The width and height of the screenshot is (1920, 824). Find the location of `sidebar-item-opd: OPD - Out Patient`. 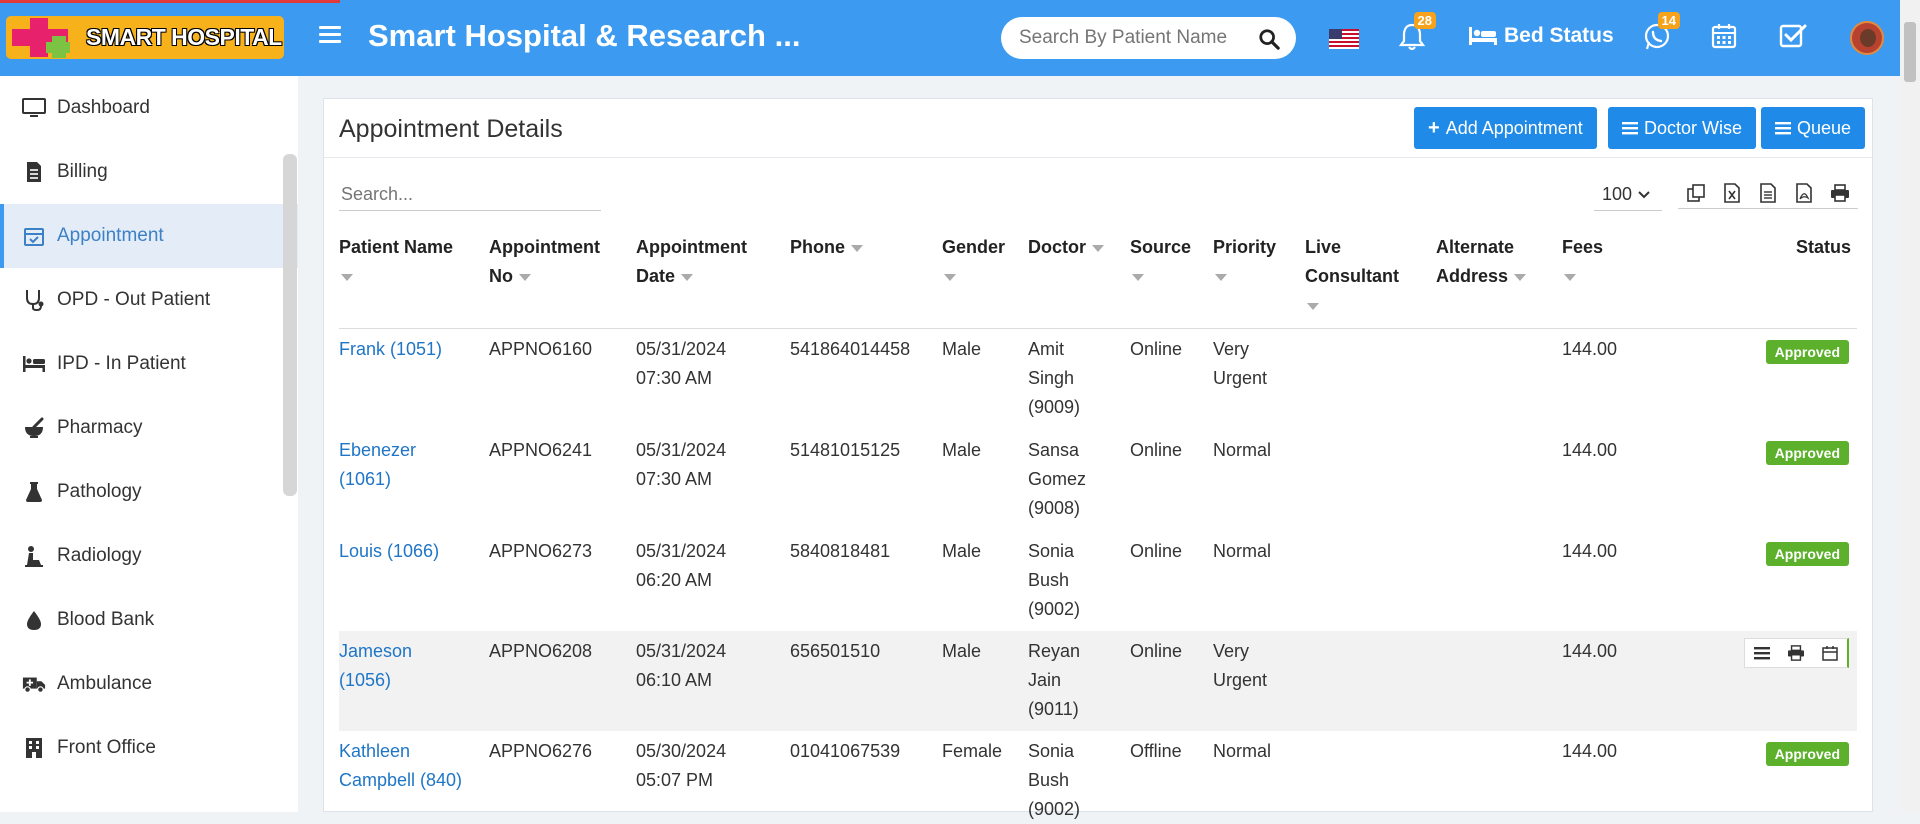

sidebar-item-opd: OPD - Out Patient is located at coordinates (149, 300).